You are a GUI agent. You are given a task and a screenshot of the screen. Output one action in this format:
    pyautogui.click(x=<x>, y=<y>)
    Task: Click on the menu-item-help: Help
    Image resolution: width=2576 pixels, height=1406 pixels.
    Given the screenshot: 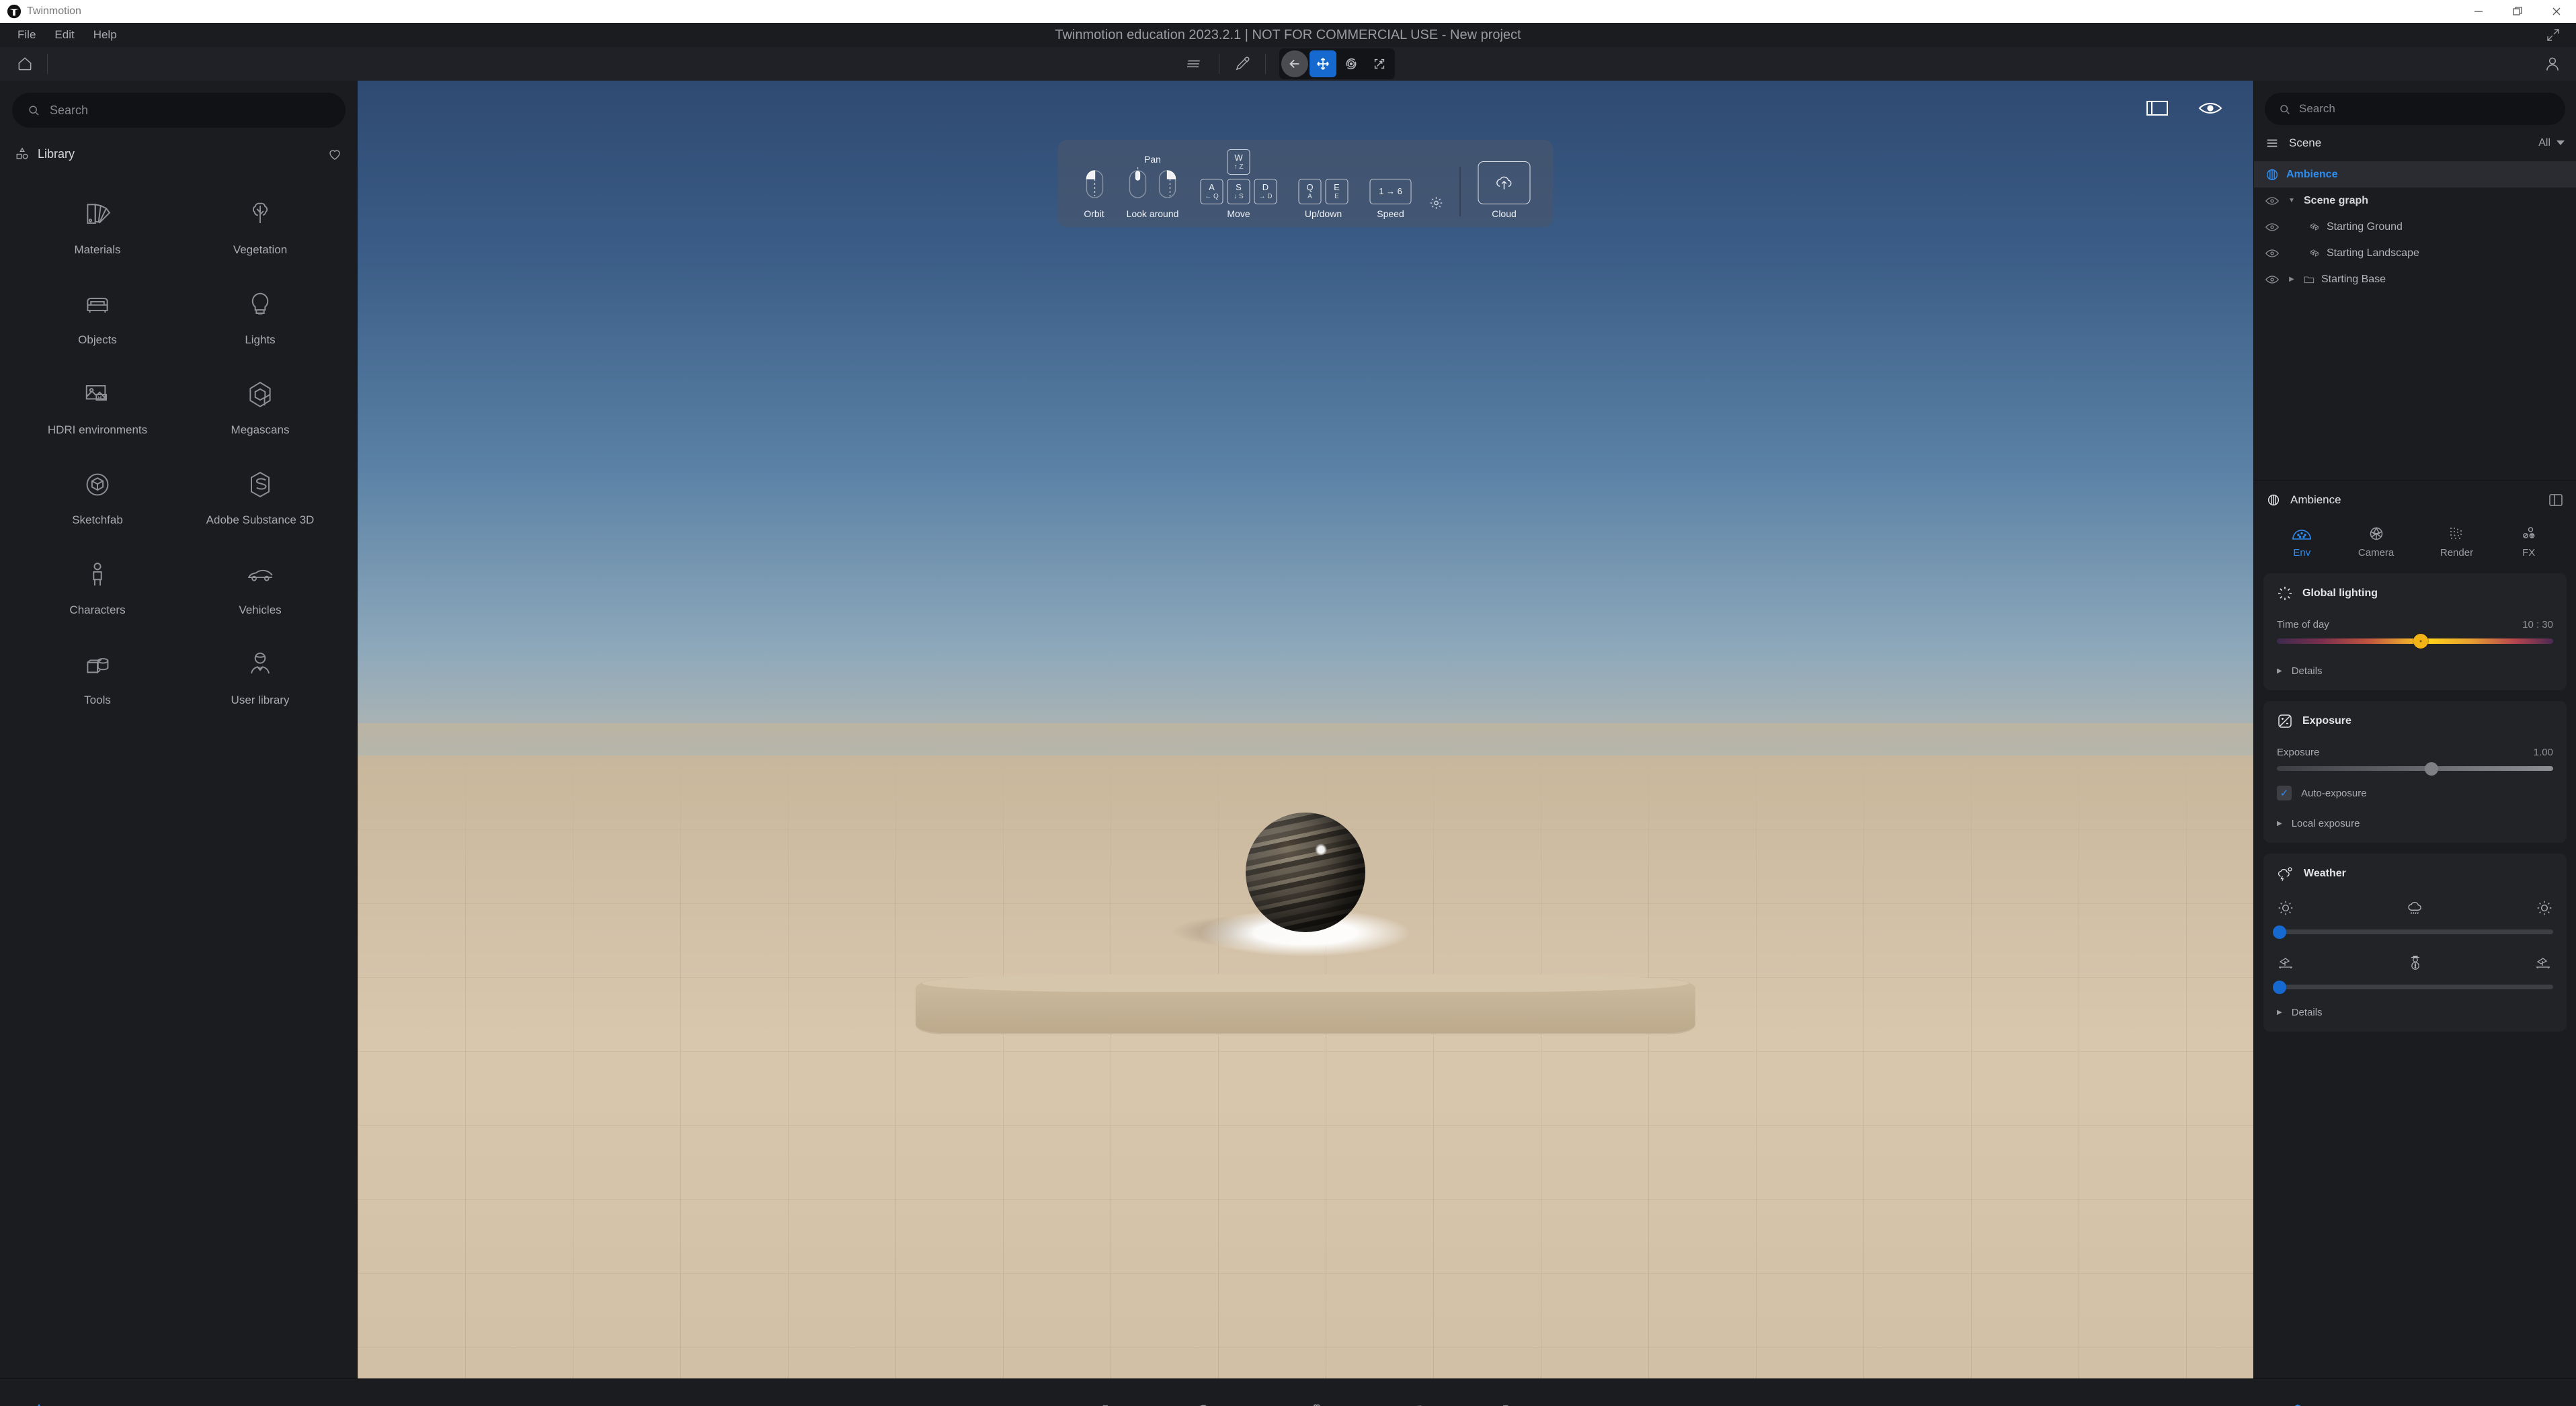 What is the action you would take?
    pyautogui.click(x=105, y=35)
    